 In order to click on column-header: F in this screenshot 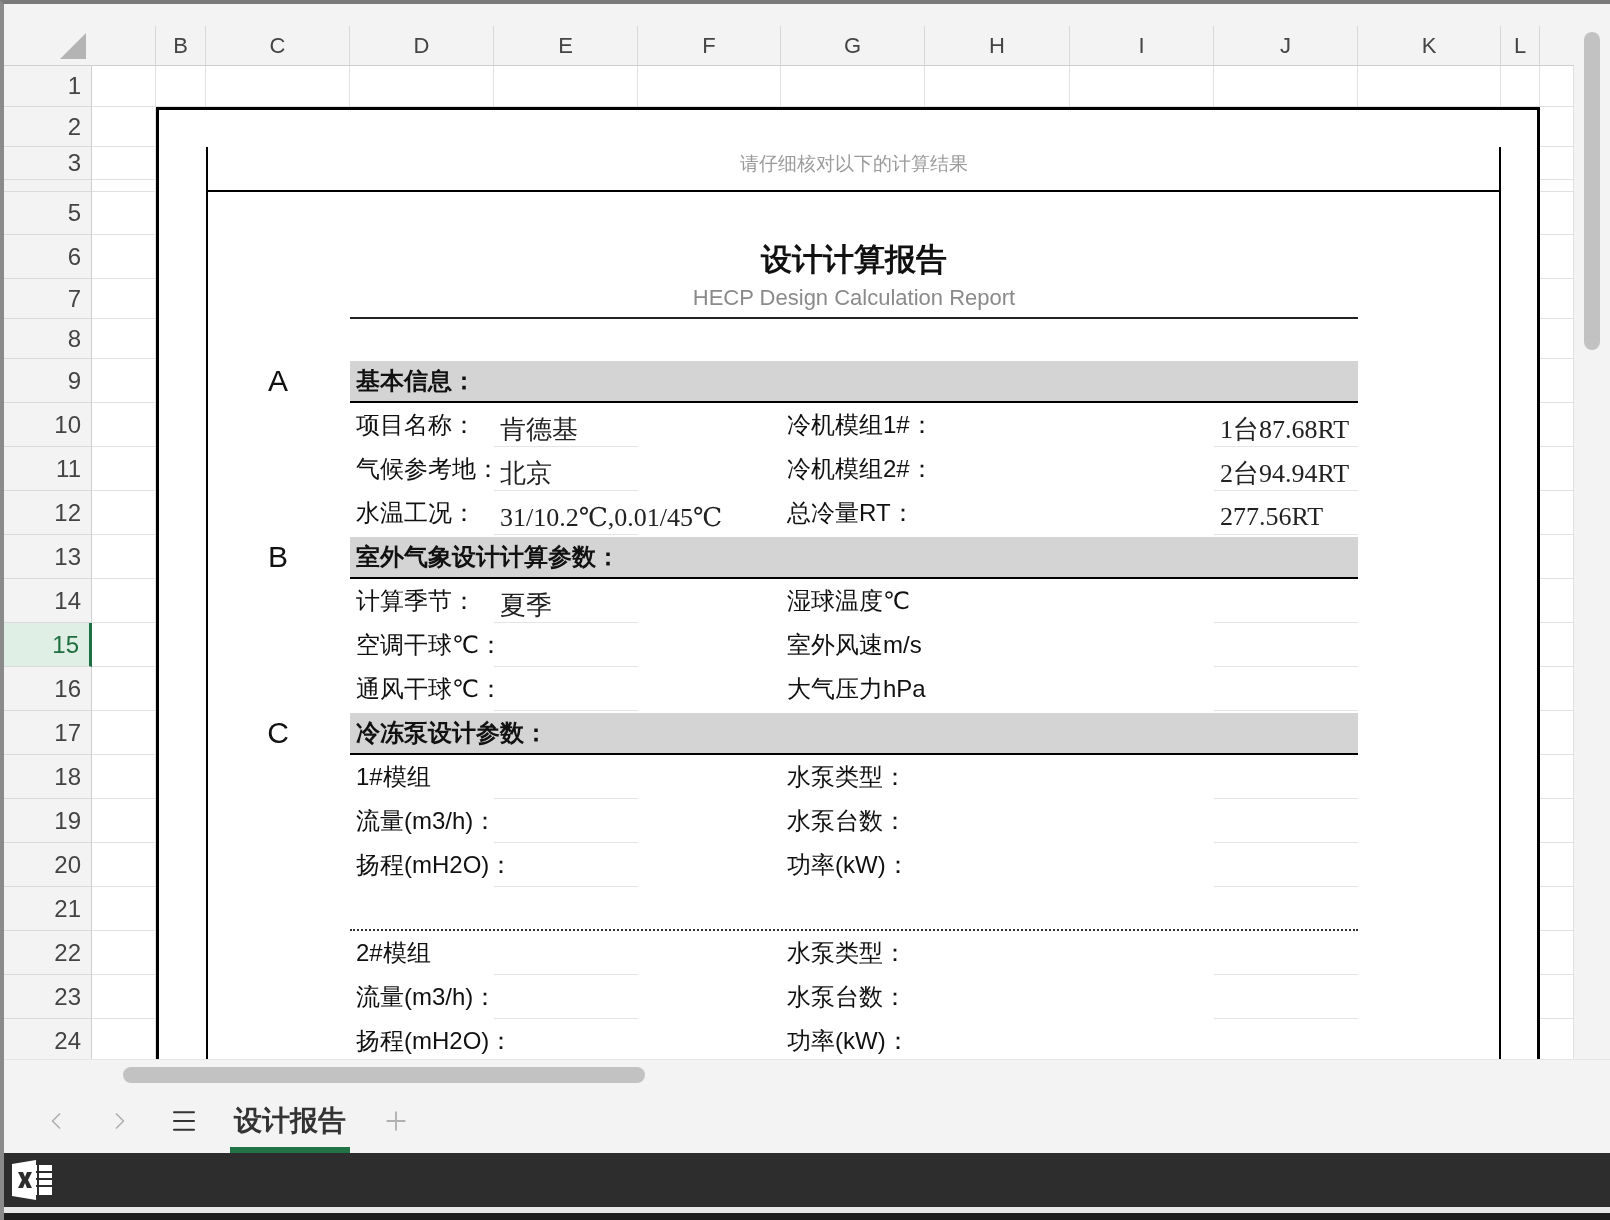, I will do `click(709, 46)`.